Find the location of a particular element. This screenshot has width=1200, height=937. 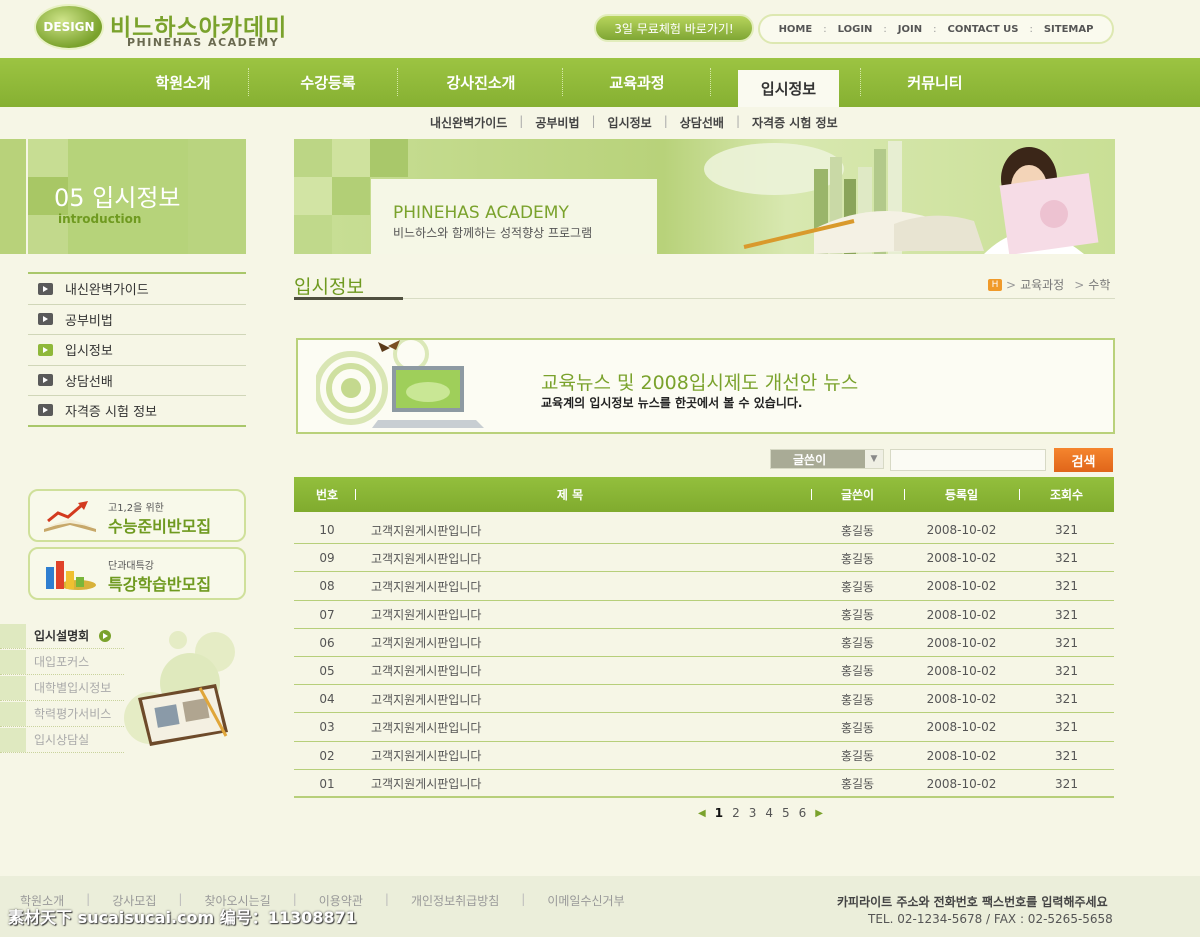

left-menu-label: 자격증 시험 정보 is located at coordinates (111, 412).